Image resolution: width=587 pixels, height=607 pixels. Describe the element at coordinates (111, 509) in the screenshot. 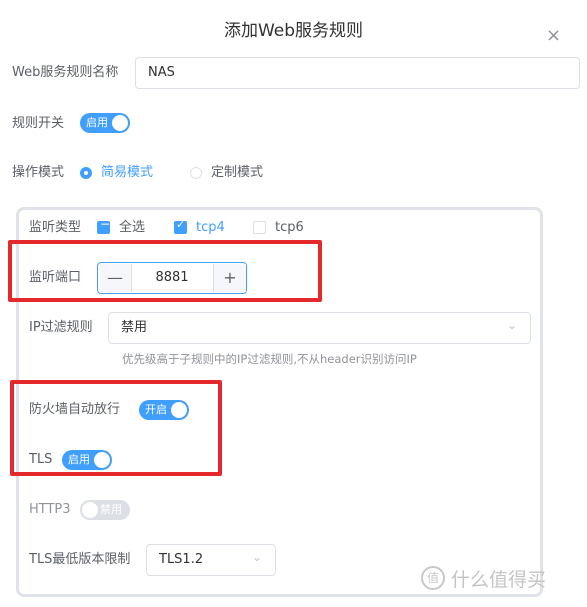

I see `http3-switch-text: 禁用` at that location.